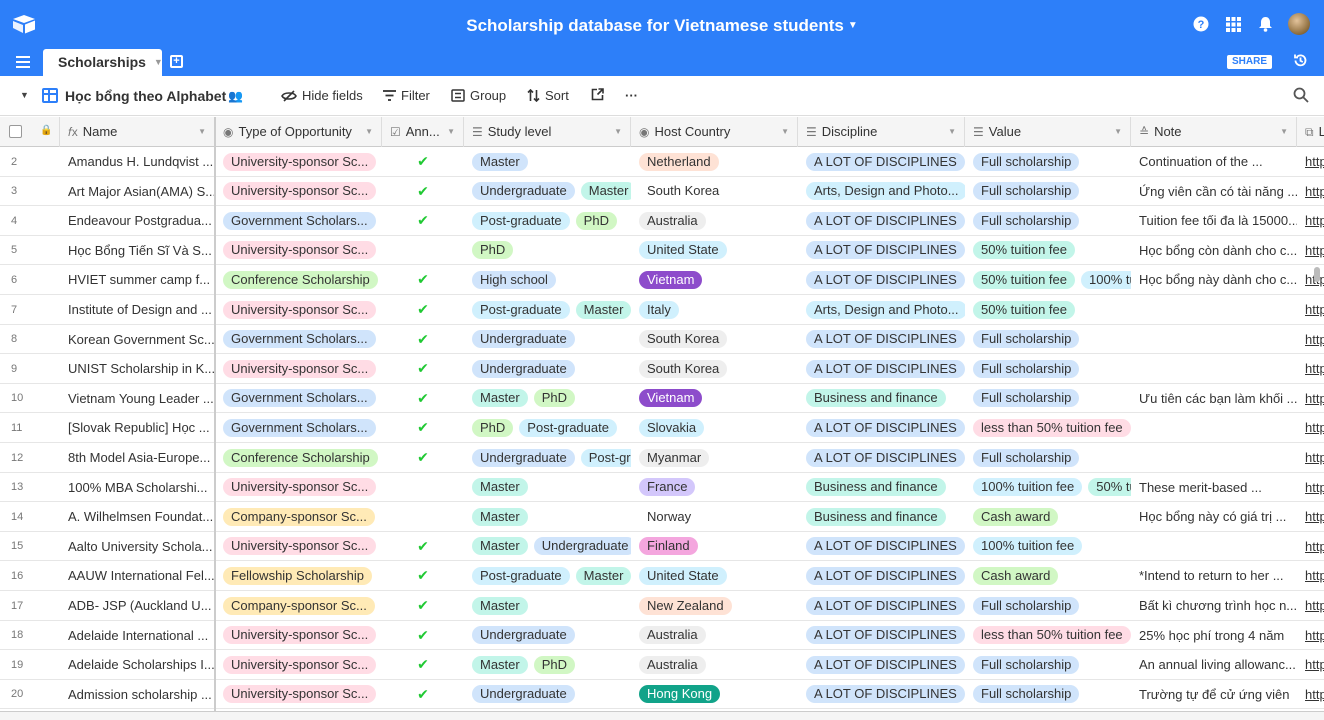 This screenshot has width=1324, height=720. Describe the element at coordinates (145, 96) in the screenshot. I see `view-name: Học bổng theo Alphabet` at that location.